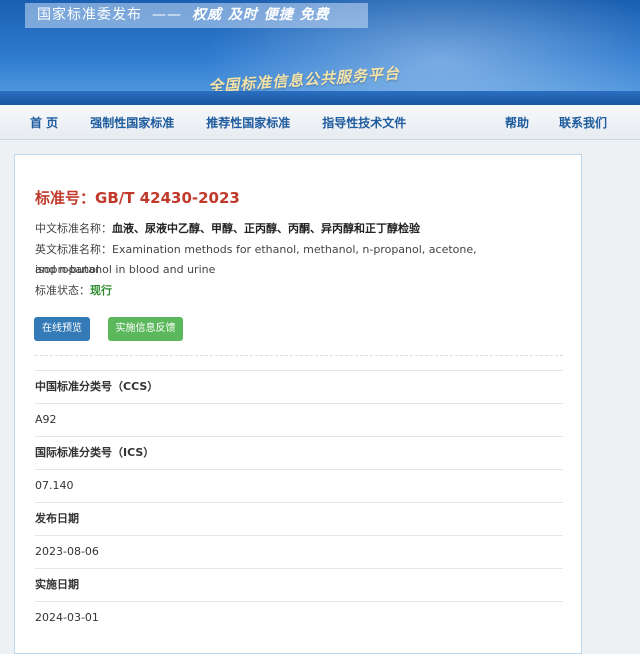 The image size is (640, 654). I want to click on status-badge: 现行, so click(101, 290).